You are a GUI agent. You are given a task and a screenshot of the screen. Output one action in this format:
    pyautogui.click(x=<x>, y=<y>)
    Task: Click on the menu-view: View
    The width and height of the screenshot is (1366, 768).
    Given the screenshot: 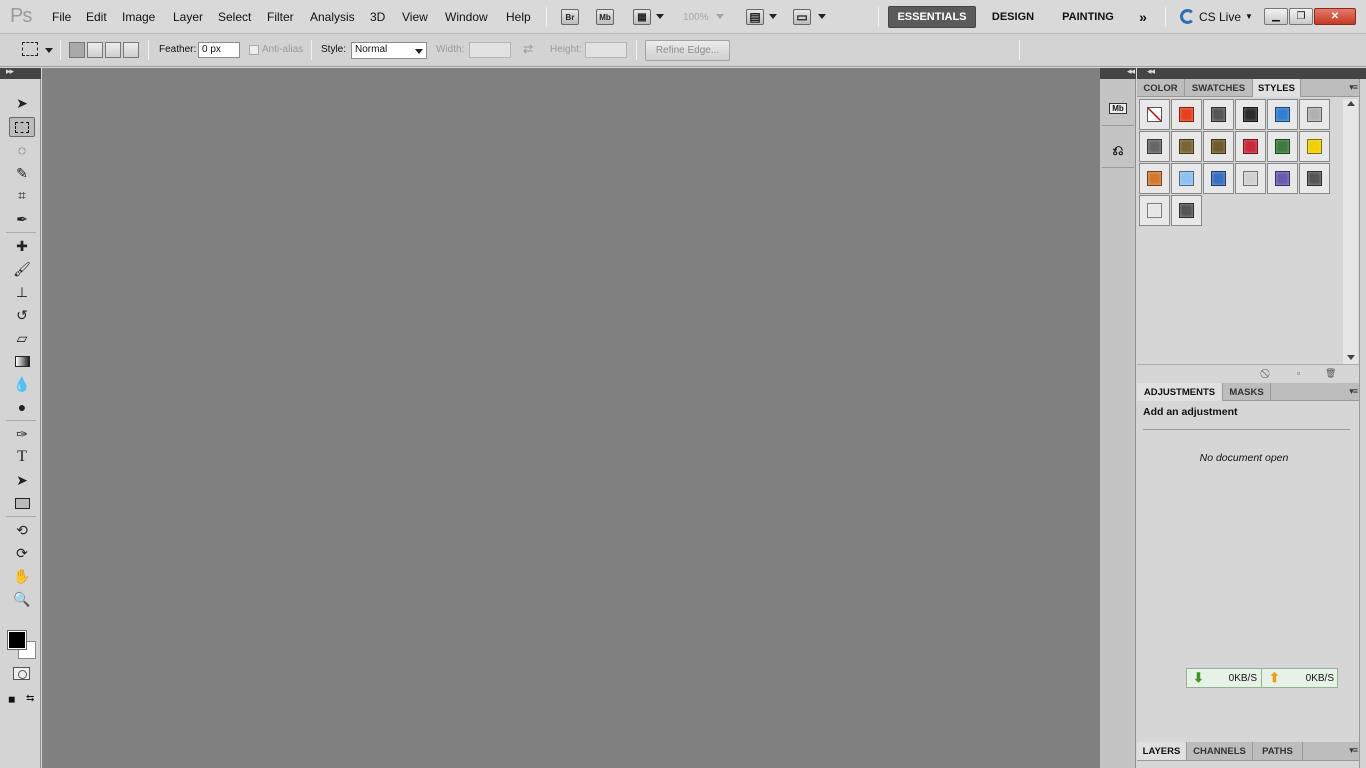 What is the action you would take?
    pyautogui.click(x=415, y=17)
    